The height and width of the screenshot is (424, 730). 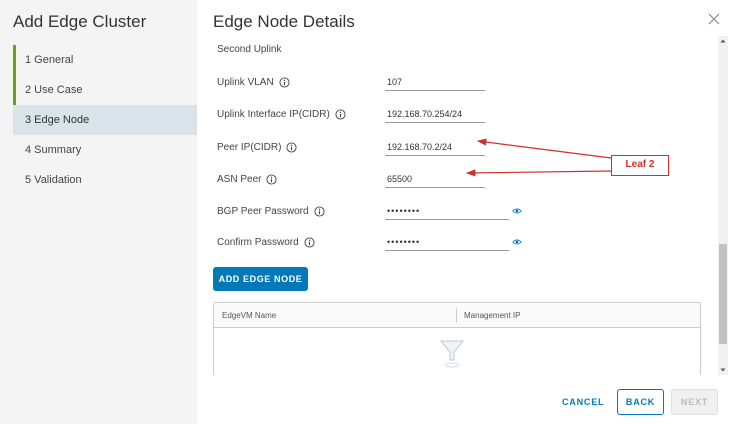 What do you see at coordinates (284, 21) in the screenshot?
I see `page-title: Edge Node Details` at bounding box center [284, 21].